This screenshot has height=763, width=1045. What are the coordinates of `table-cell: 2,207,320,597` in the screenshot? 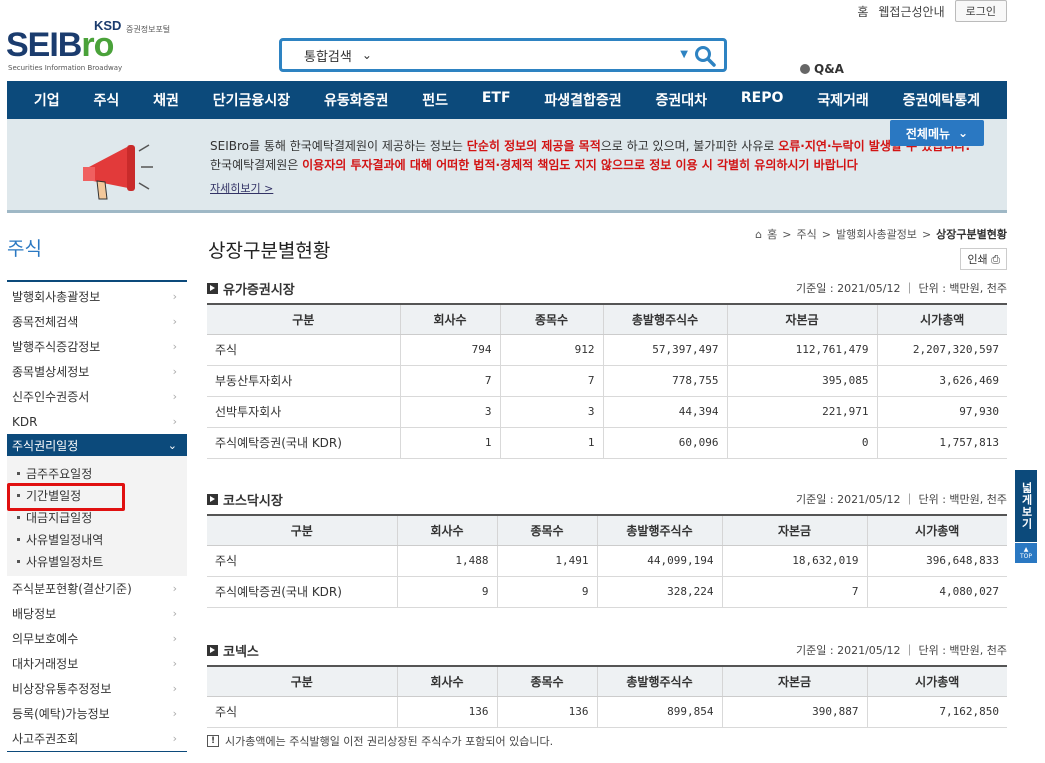 It's located at (941, 350).